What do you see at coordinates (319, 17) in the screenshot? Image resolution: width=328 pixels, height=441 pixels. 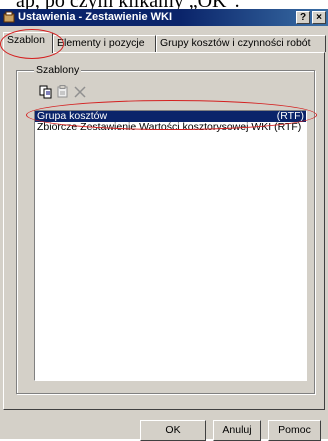 I see `close-button: ×` at bounding box center [319, 17].